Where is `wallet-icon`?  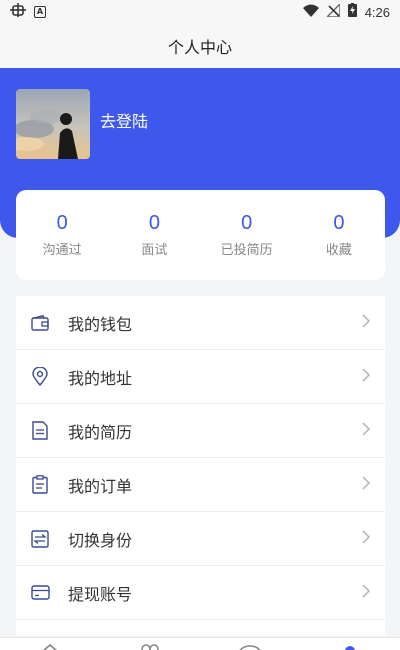 wallet-icon is located at coordinates (40, 323).